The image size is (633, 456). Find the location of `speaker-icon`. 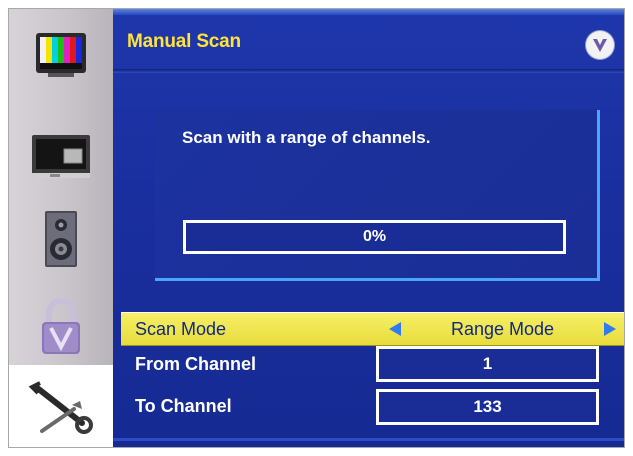

speaker-icon is located at coordinates (61, 239).